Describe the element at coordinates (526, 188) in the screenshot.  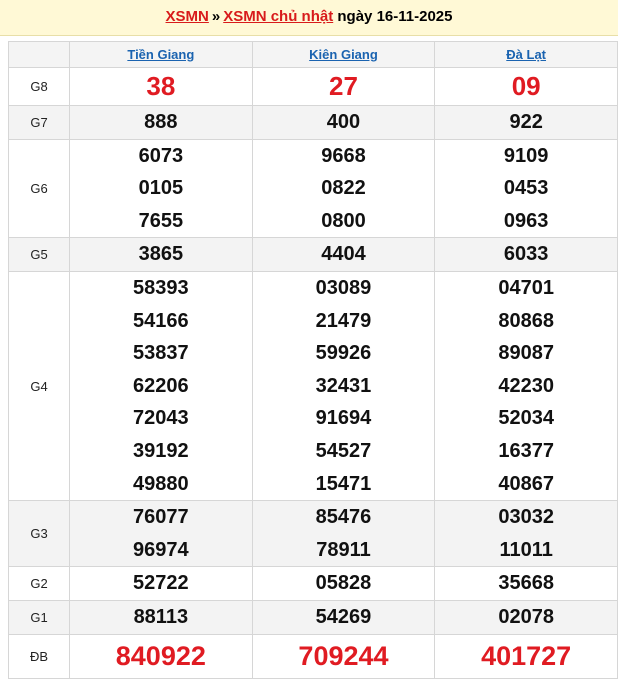
I see `prize-number: 0453` at that location.